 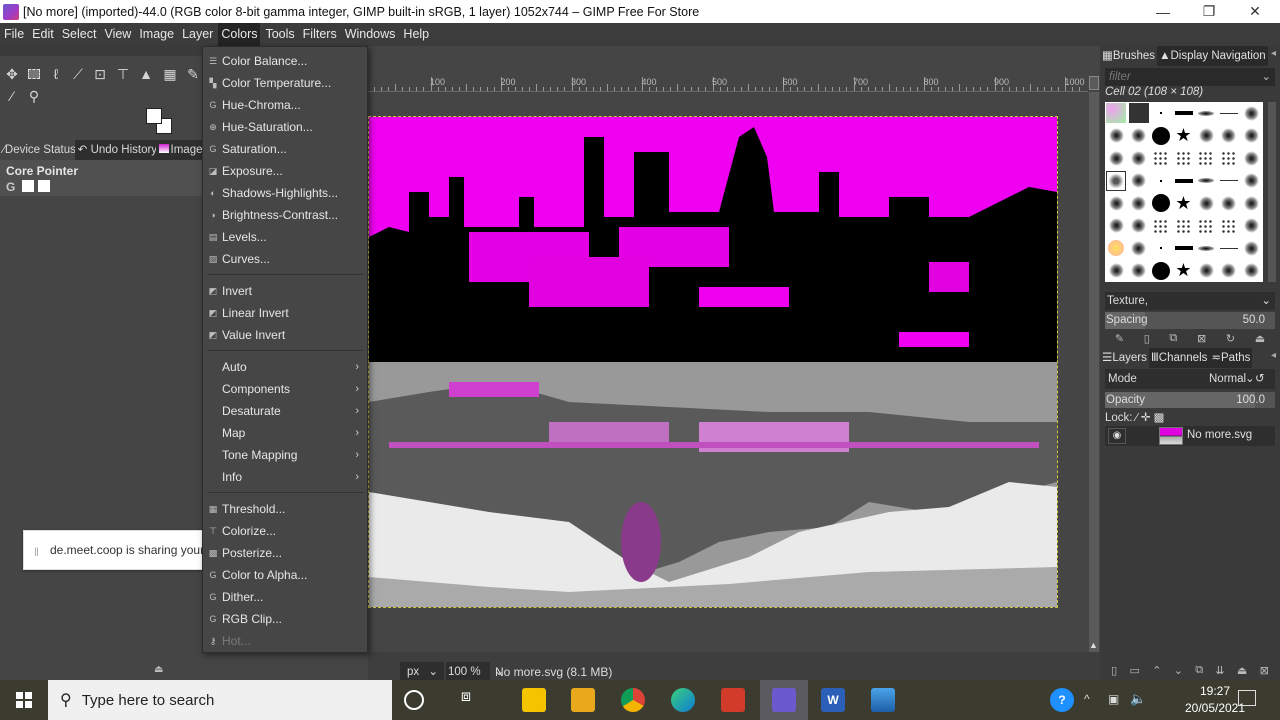 I want to click on mode-reset-icon: ↺, so click(x=1260, y=379).